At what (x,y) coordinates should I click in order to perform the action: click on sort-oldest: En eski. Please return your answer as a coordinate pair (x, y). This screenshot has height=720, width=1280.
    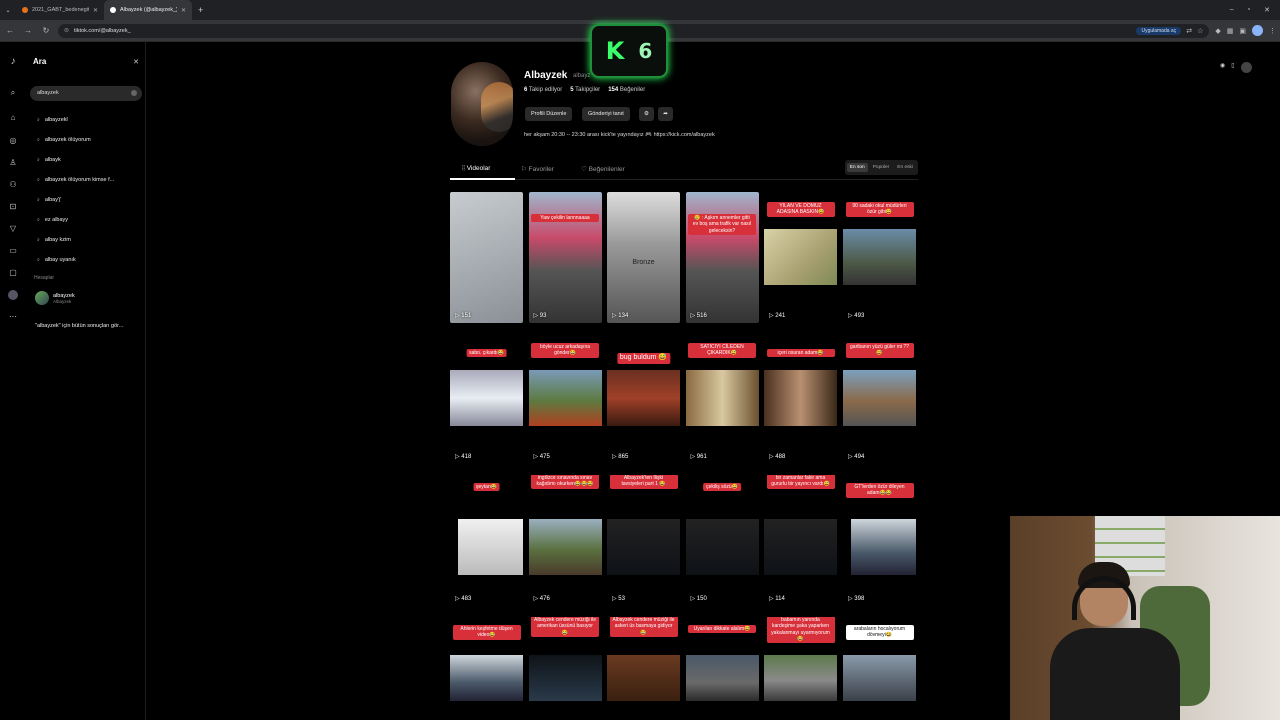
    Looking at the image, I should click on (905, 167).